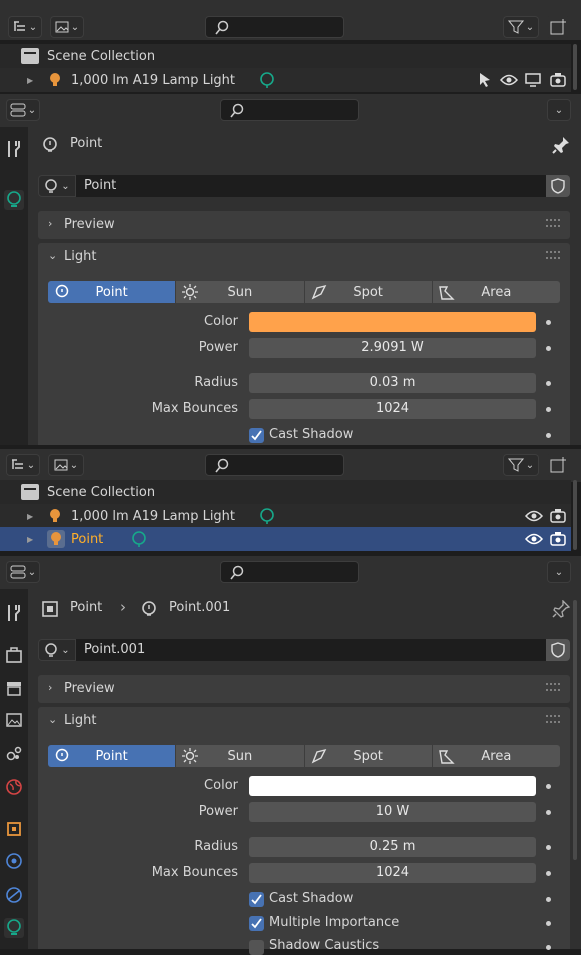 The height and width of the screenshot is (955, 581). I want to click on power-field: 2.9091 W, so click(392, 348).